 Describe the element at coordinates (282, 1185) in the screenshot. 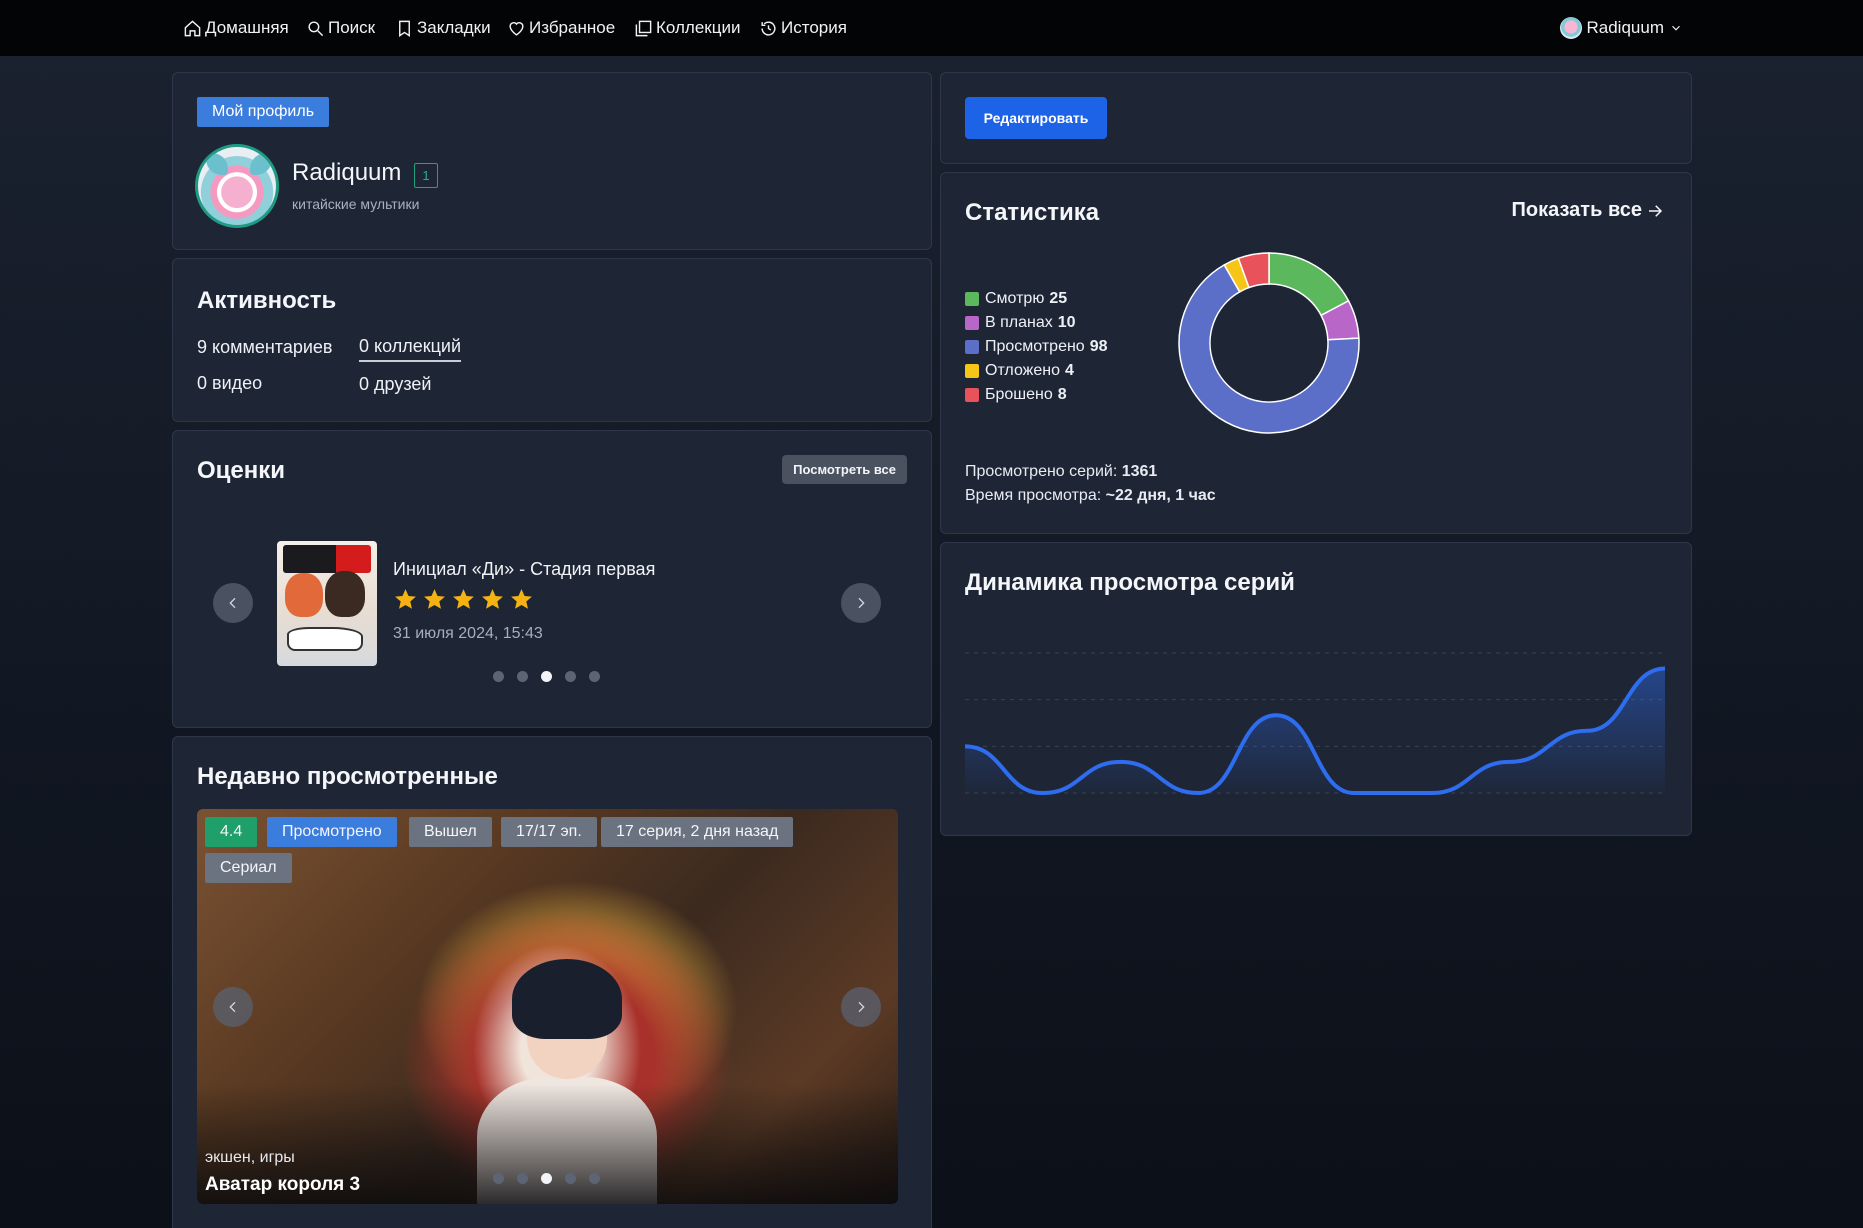

I see `show-name: Аватар короля 3` at that location.